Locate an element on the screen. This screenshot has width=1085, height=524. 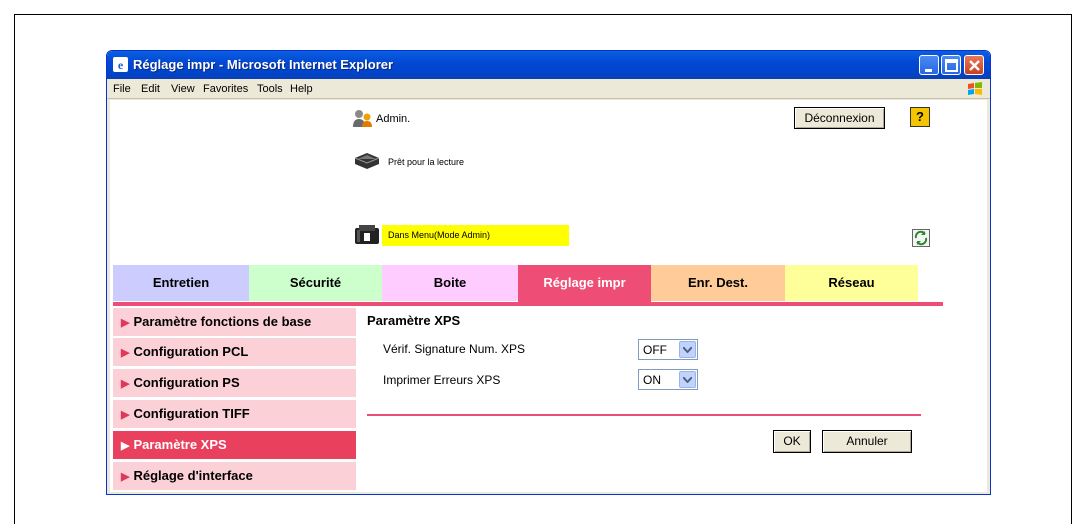
status-menu-text: Dans Menu(Mode Admin) is located at coordinates (475, 235).